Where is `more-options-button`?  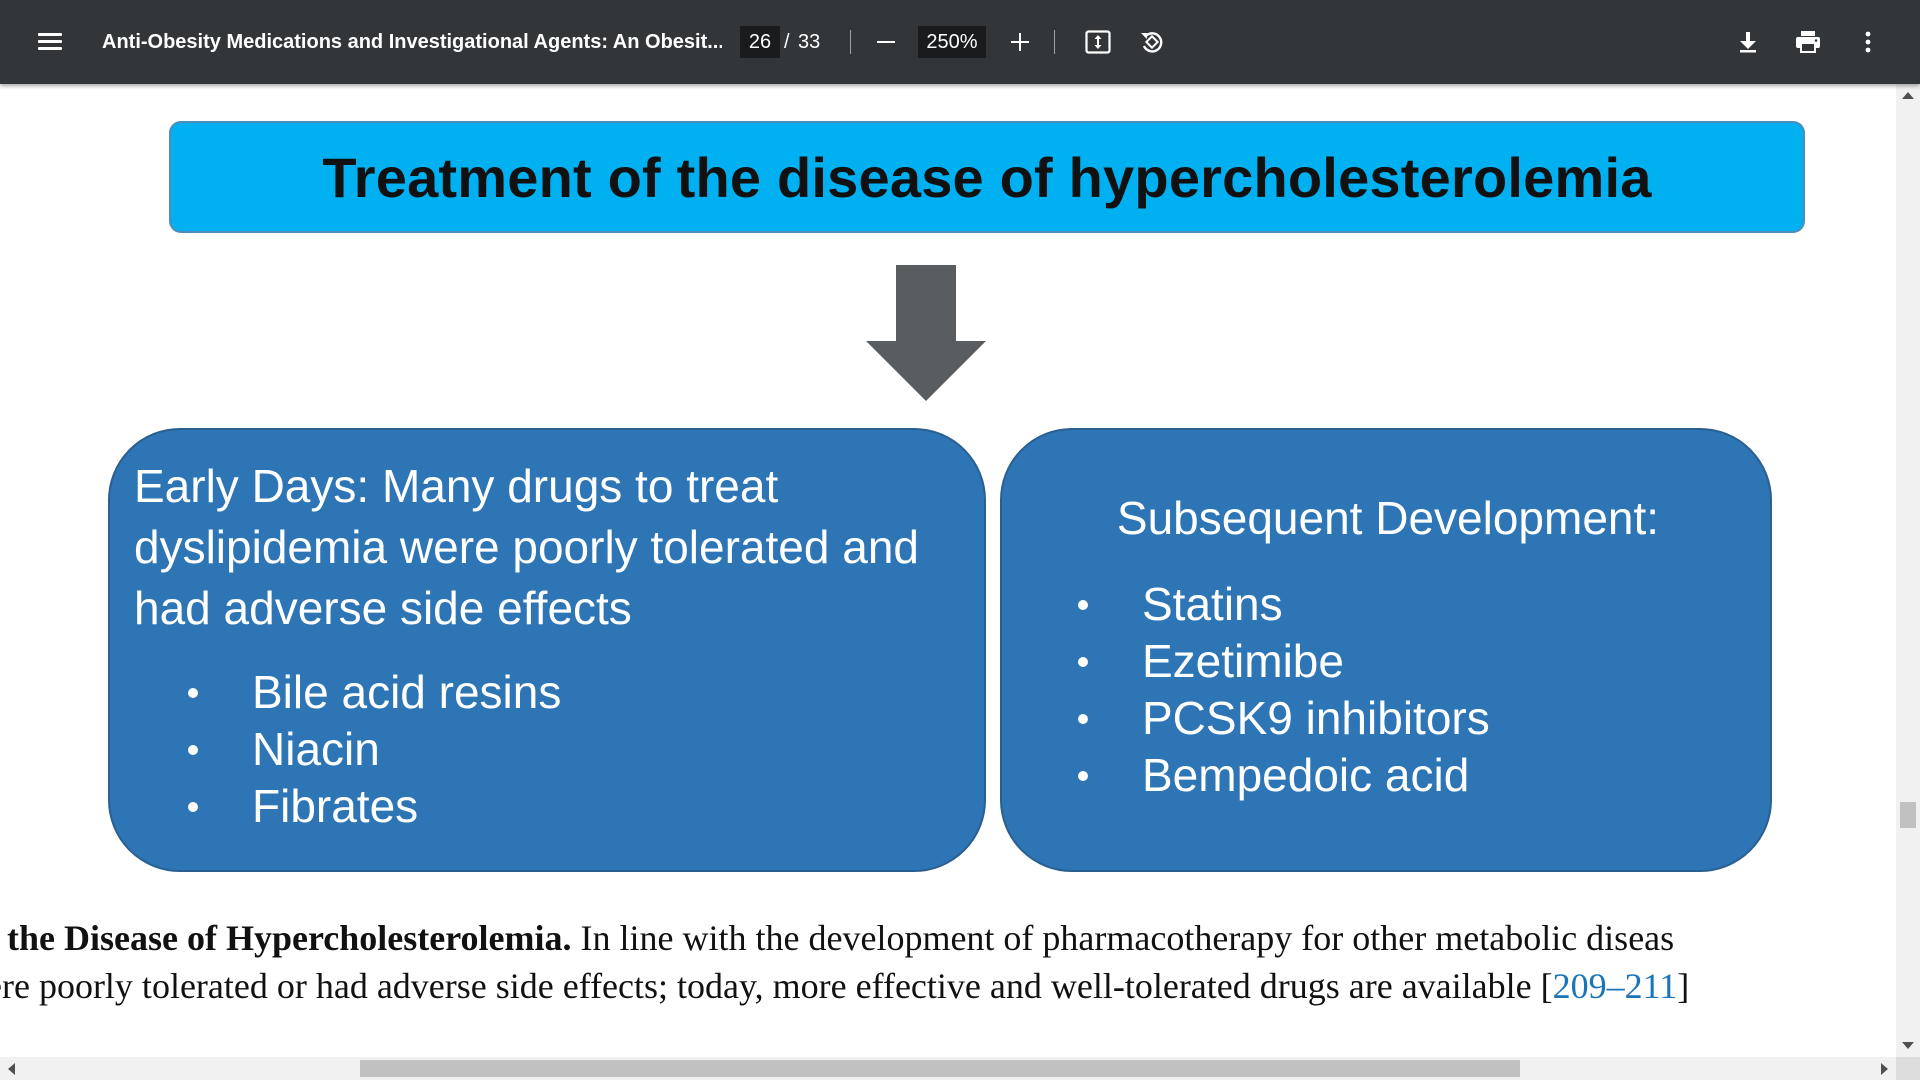 more-options-button is located at coordinates (1868, 42).